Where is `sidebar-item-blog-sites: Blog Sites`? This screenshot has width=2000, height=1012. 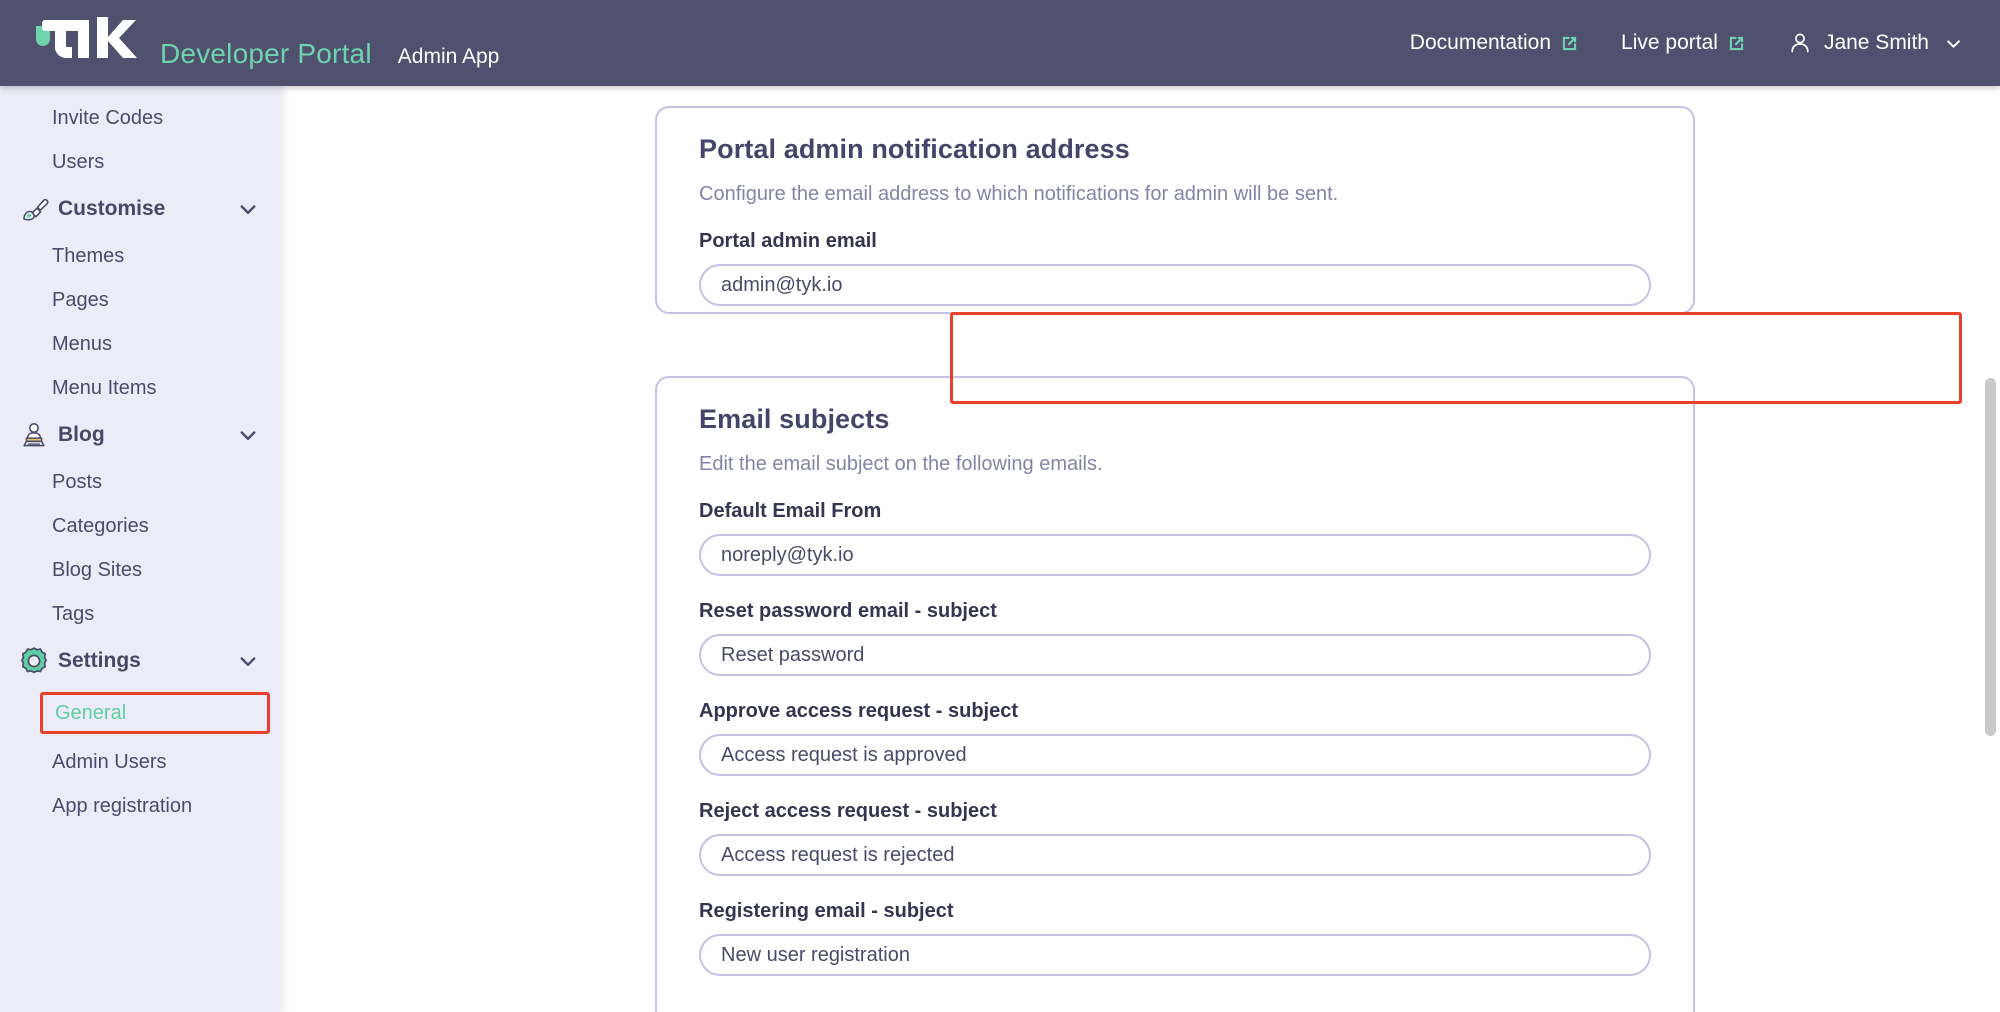
sidebar-item-blog-sites: Blog Sites is located at coordinates (140, 570).